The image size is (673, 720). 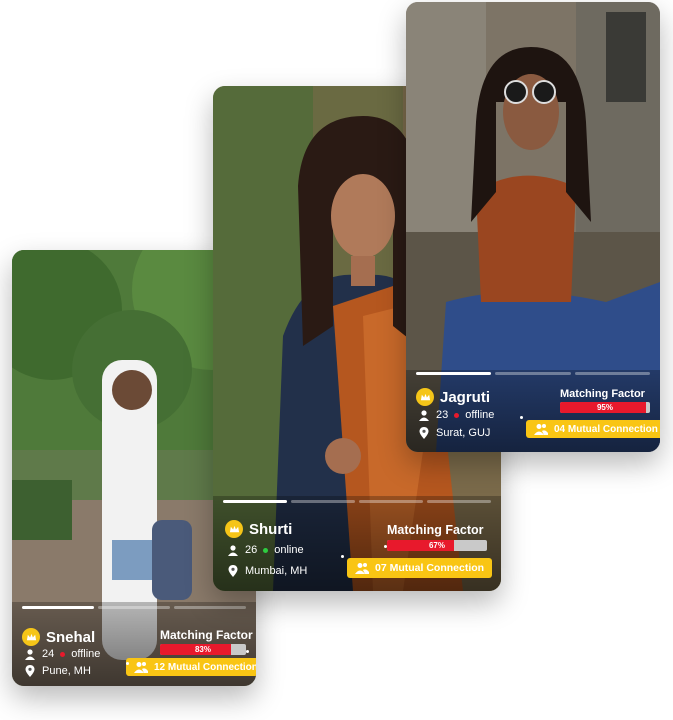 I want to click on matching-factor-percent: 83%, so click(x=202, y=649).